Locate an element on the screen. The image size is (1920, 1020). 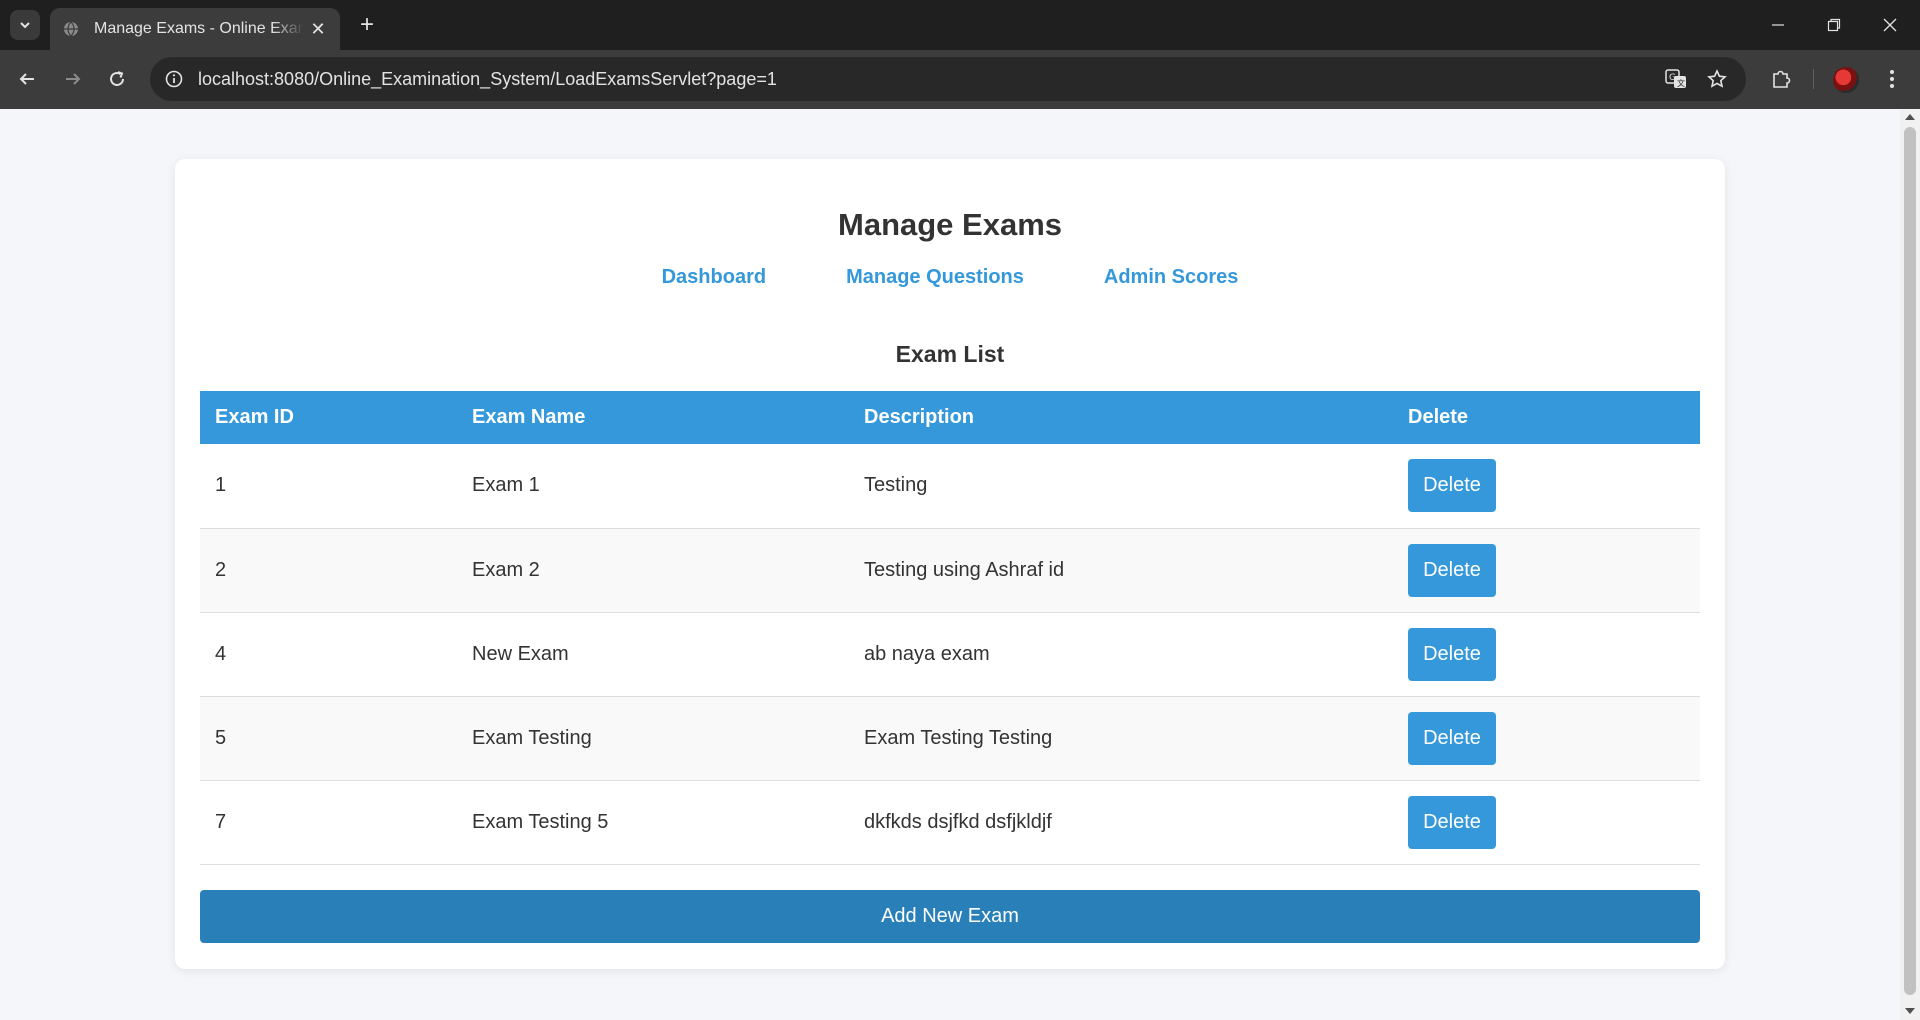
info-icon is located at coordinates (174, 79).